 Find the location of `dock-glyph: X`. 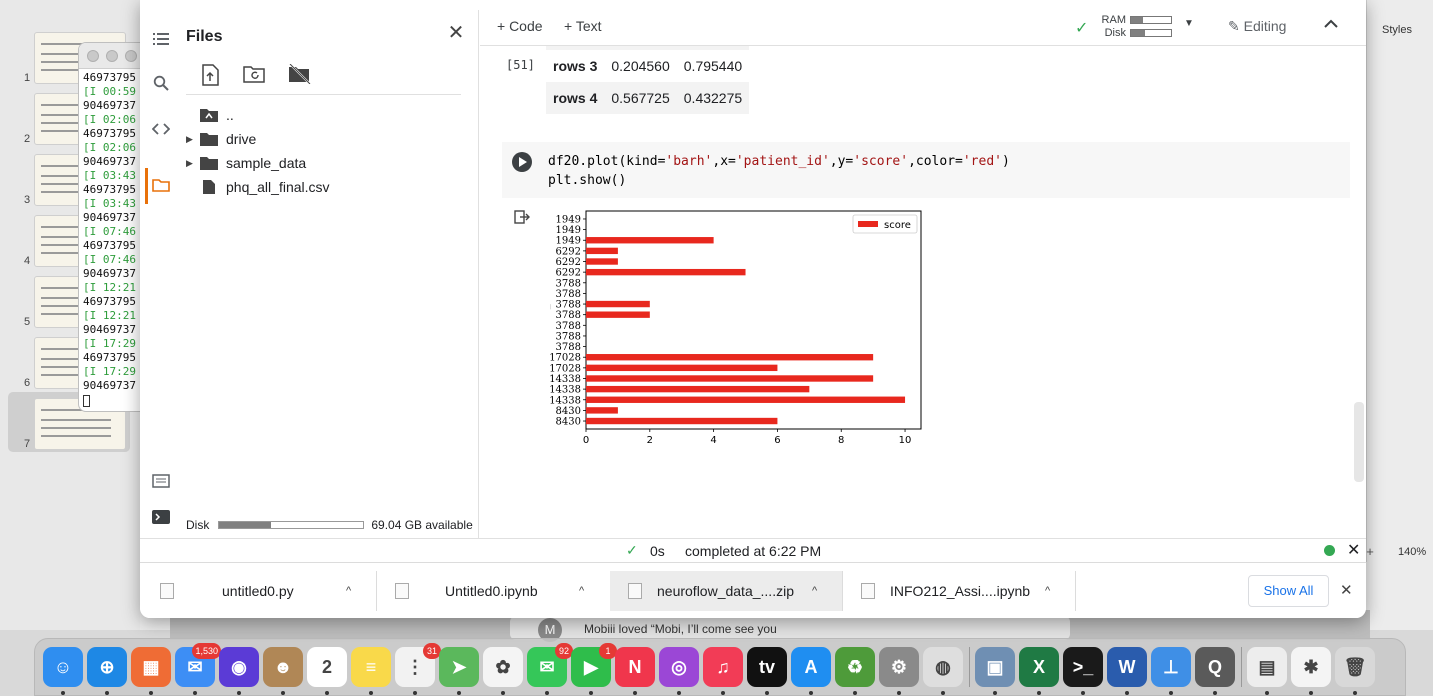

dock-glyph: X is located at coordinates (1038, 666).